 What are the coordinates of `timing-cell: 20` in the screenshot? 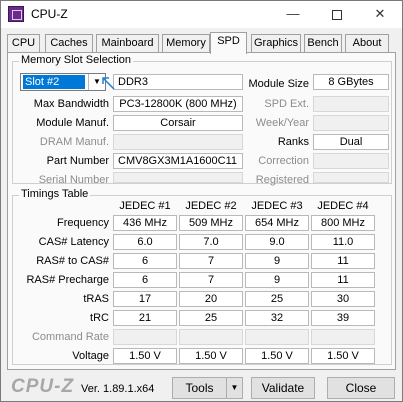 It's located at (211, 299).